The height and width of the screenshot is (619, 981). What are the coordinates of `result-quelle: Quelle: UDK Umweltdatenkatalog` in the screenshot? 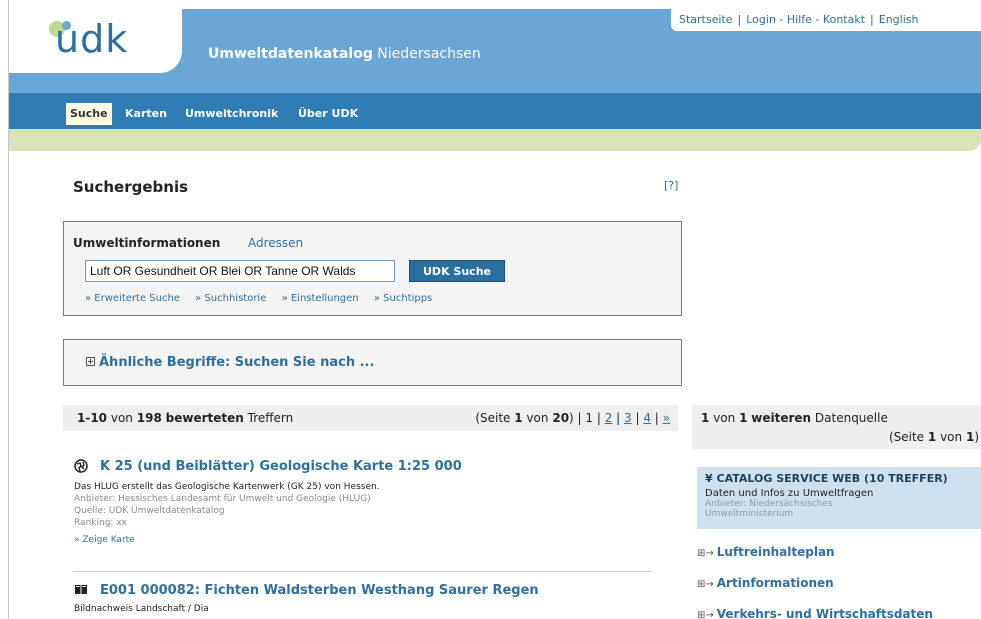 It's located at (149, 511).